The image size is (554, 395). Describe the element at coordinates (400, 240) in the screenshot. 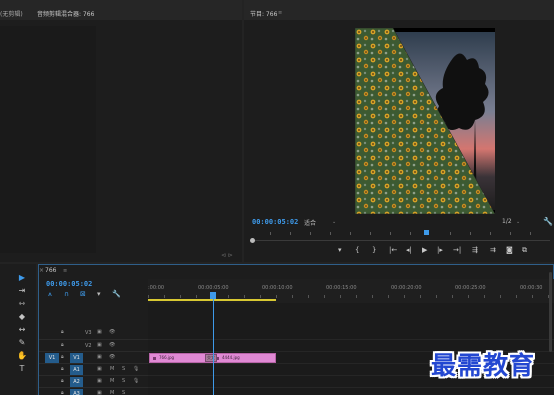

I see `program-scrub-bar` at that location.